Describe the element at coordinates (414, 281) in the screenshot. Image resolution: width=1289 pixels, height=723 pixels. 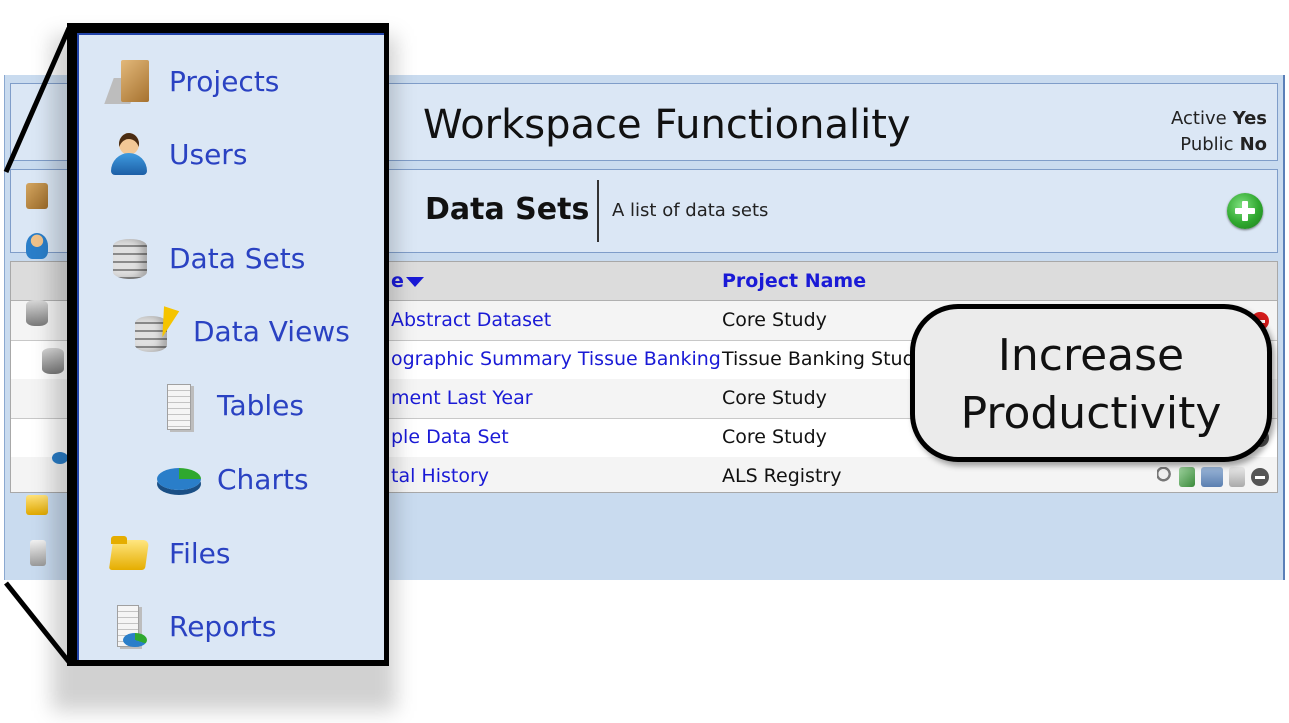
I see `sort-desc-icon` at that location.